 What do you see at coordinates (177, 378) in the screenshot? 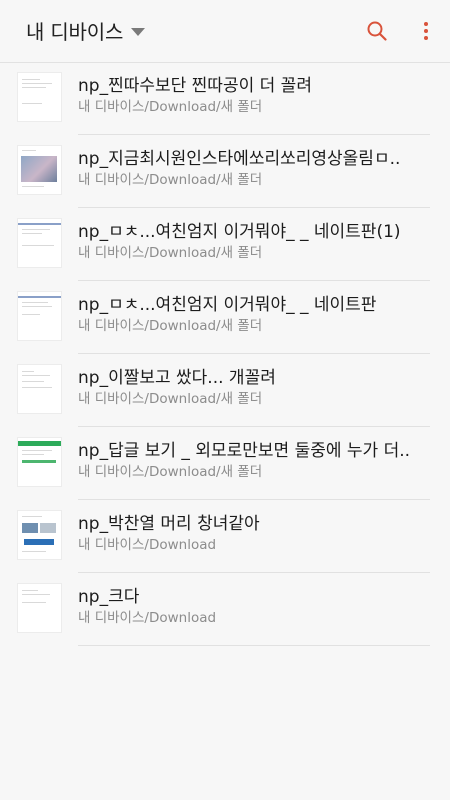
I see `file-name: np_이짤보고 쌌다... 개꼴려` at bounding box center [177, 378].